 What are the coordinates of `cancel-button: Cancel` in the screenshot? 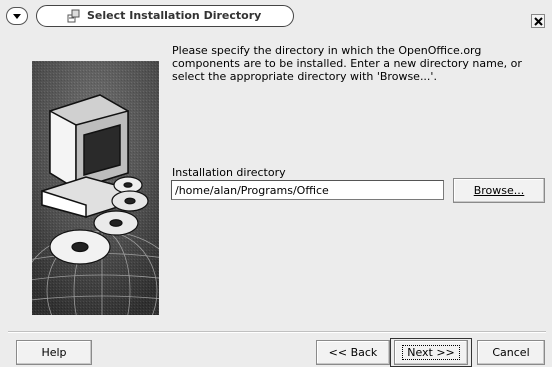 It's located at (511, 352).